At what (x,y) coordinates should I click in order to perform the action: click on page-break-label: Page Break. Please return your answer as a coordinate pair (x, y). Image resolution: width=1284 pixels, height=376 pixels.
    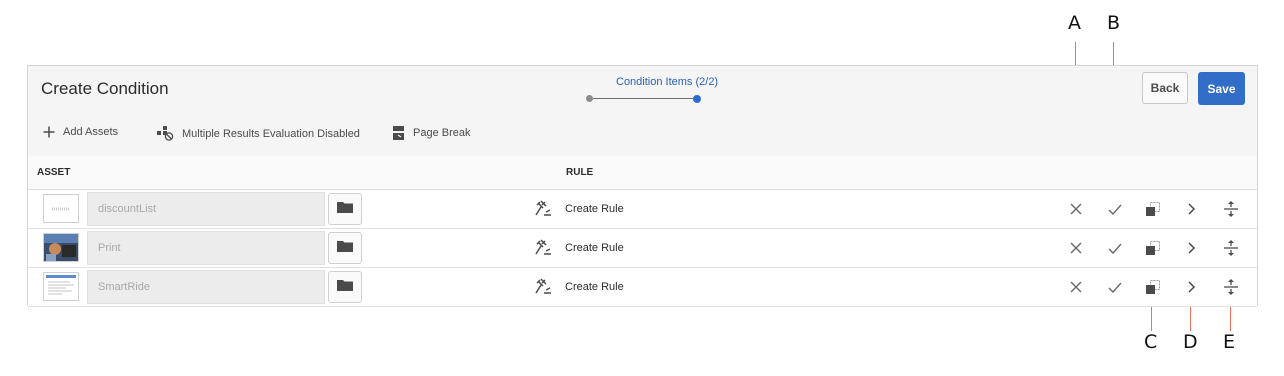
    Looking at the image, I should click on (442, 133).